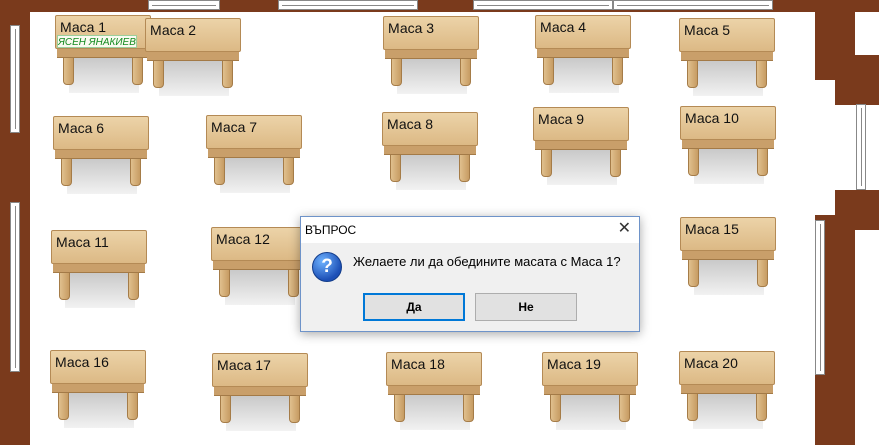 The image size is (879, 445). What do you see at coordinates (624, 229) in the screenshot?
I see `close-icon: ✕` at bounding box center [624, 229].